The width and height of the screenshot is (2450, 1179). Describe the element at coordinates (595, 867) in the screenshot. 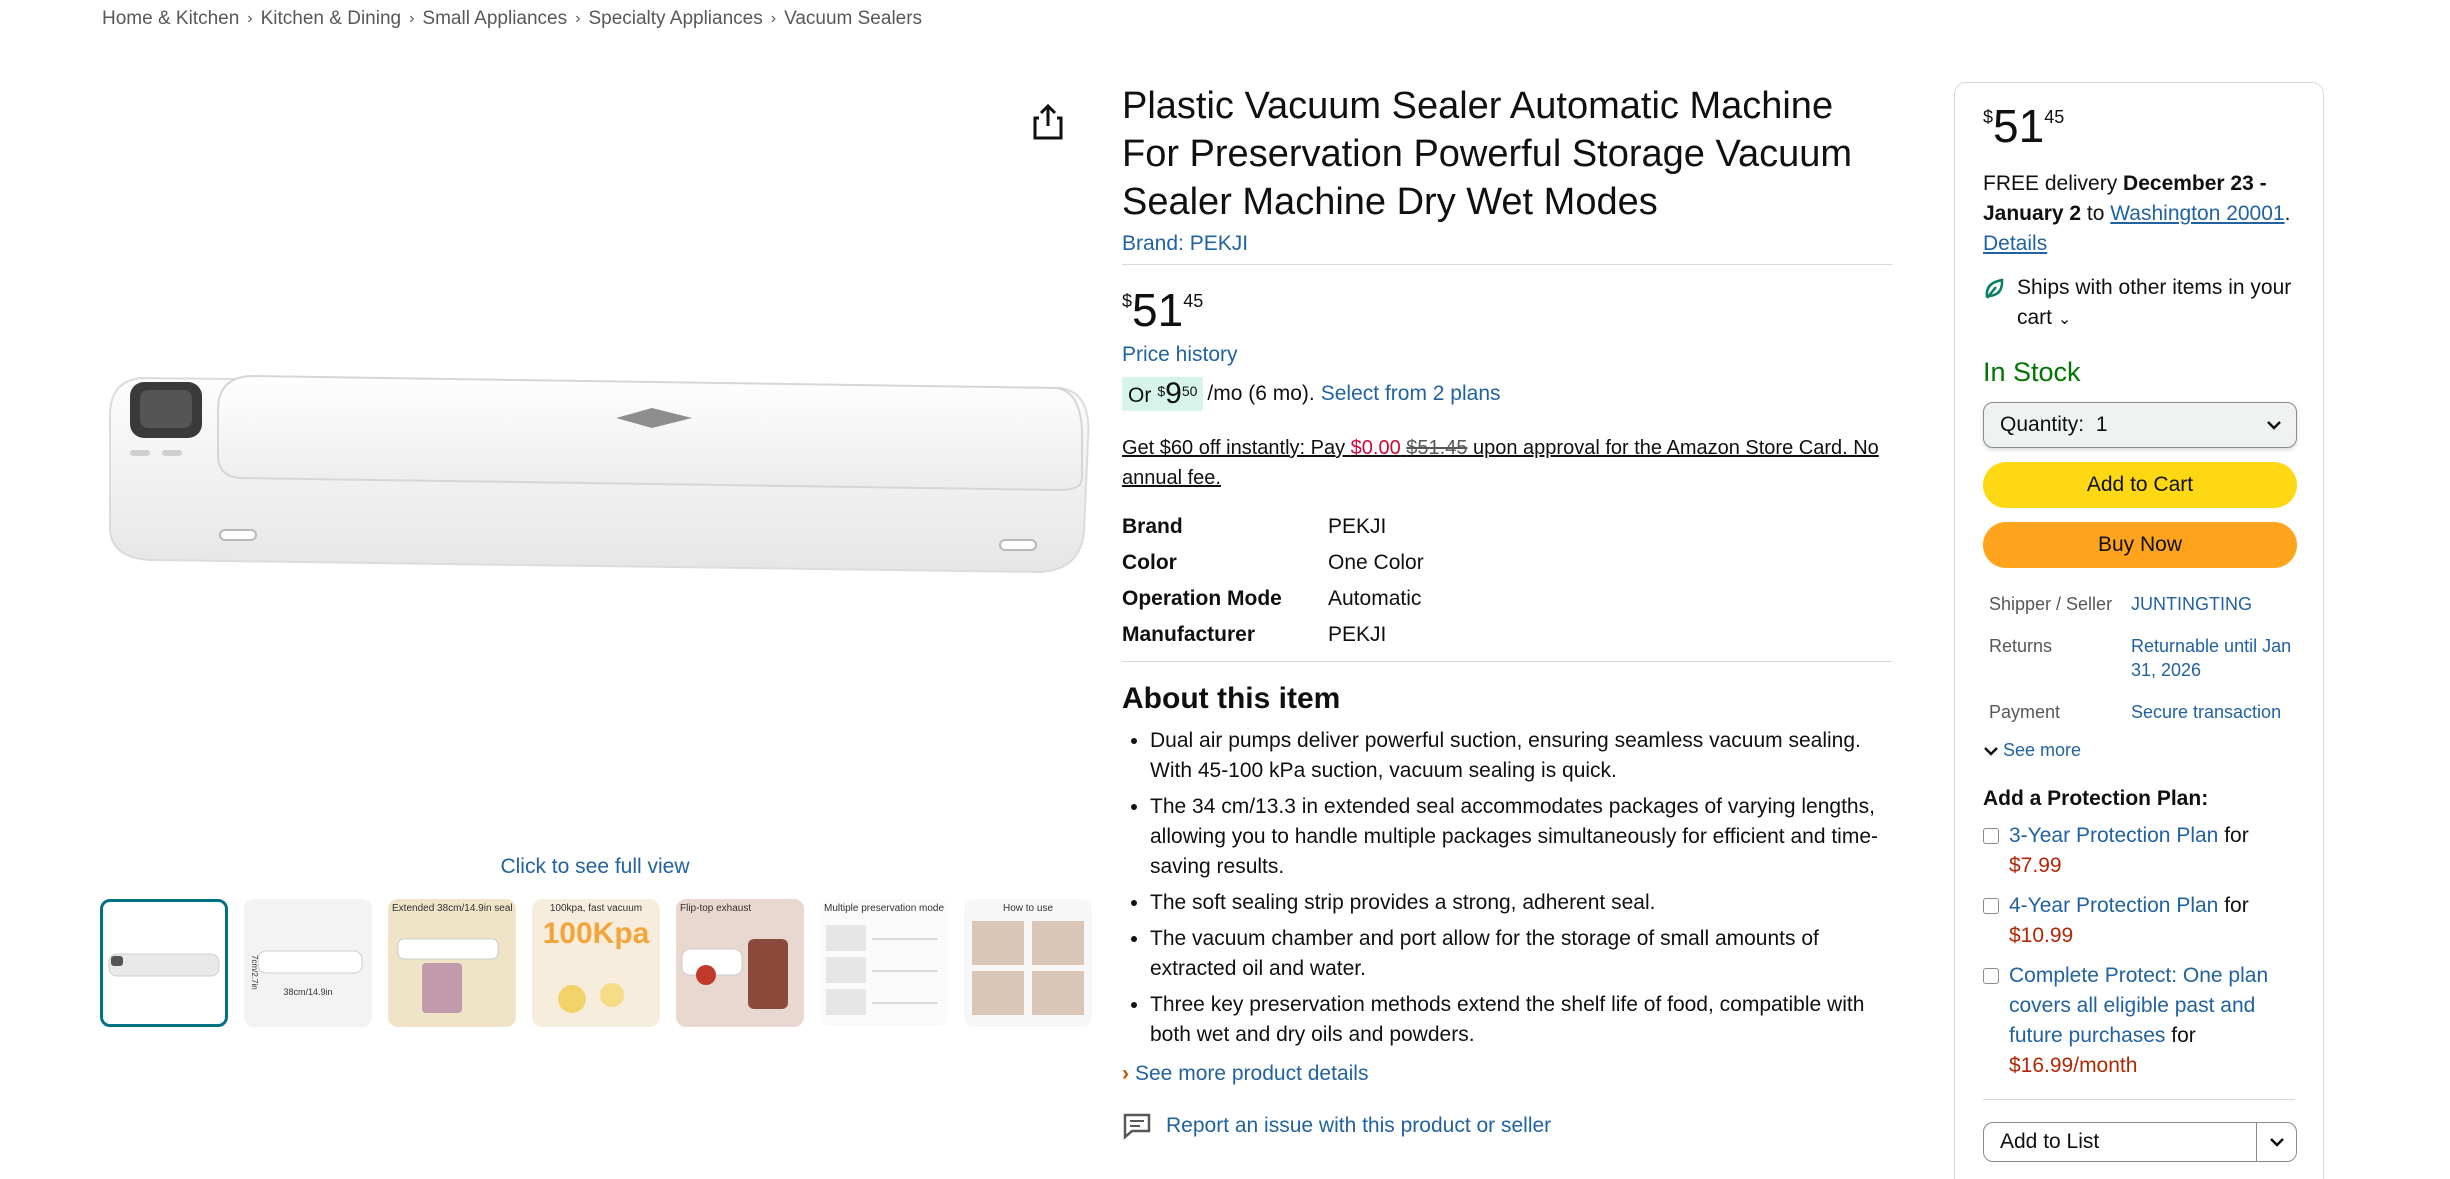

I see `click-to-see-full-view: Click to see full view` at that location.